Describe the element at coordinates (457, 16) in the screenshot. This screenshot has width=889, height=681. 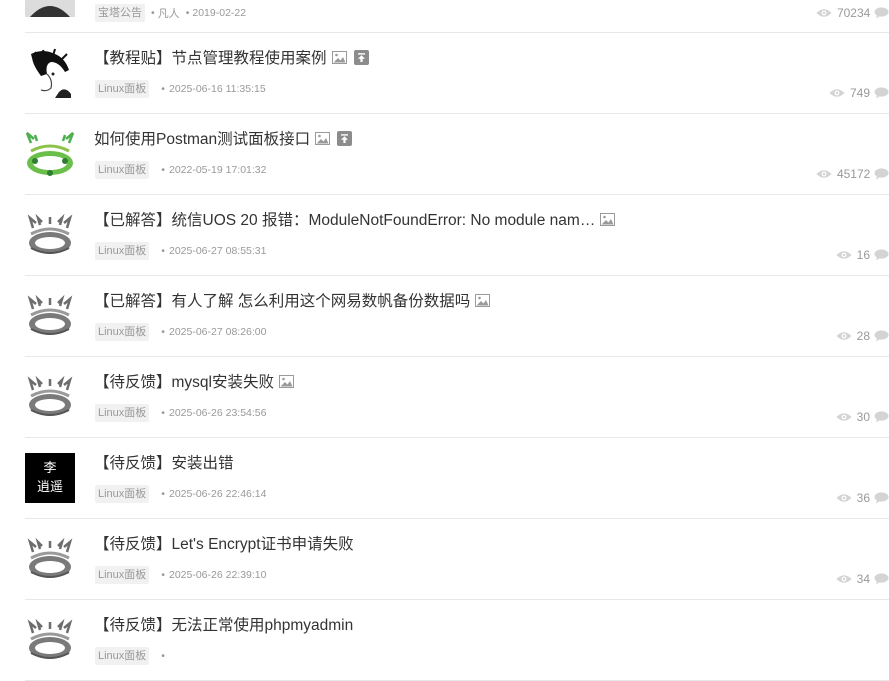
I see `post-row: 宝塔公告•凡人•2019-02-22702344` at that location.